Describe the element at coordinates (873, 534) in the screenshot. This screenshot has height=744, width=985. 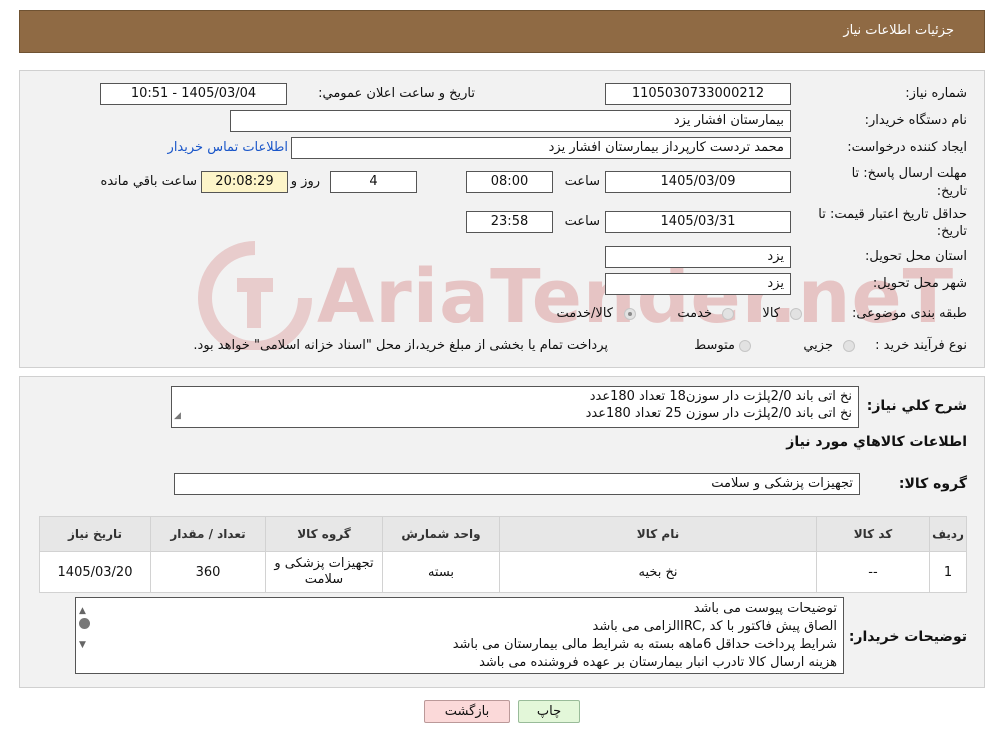
I see `col-goods-code: کد کالا` at that location.